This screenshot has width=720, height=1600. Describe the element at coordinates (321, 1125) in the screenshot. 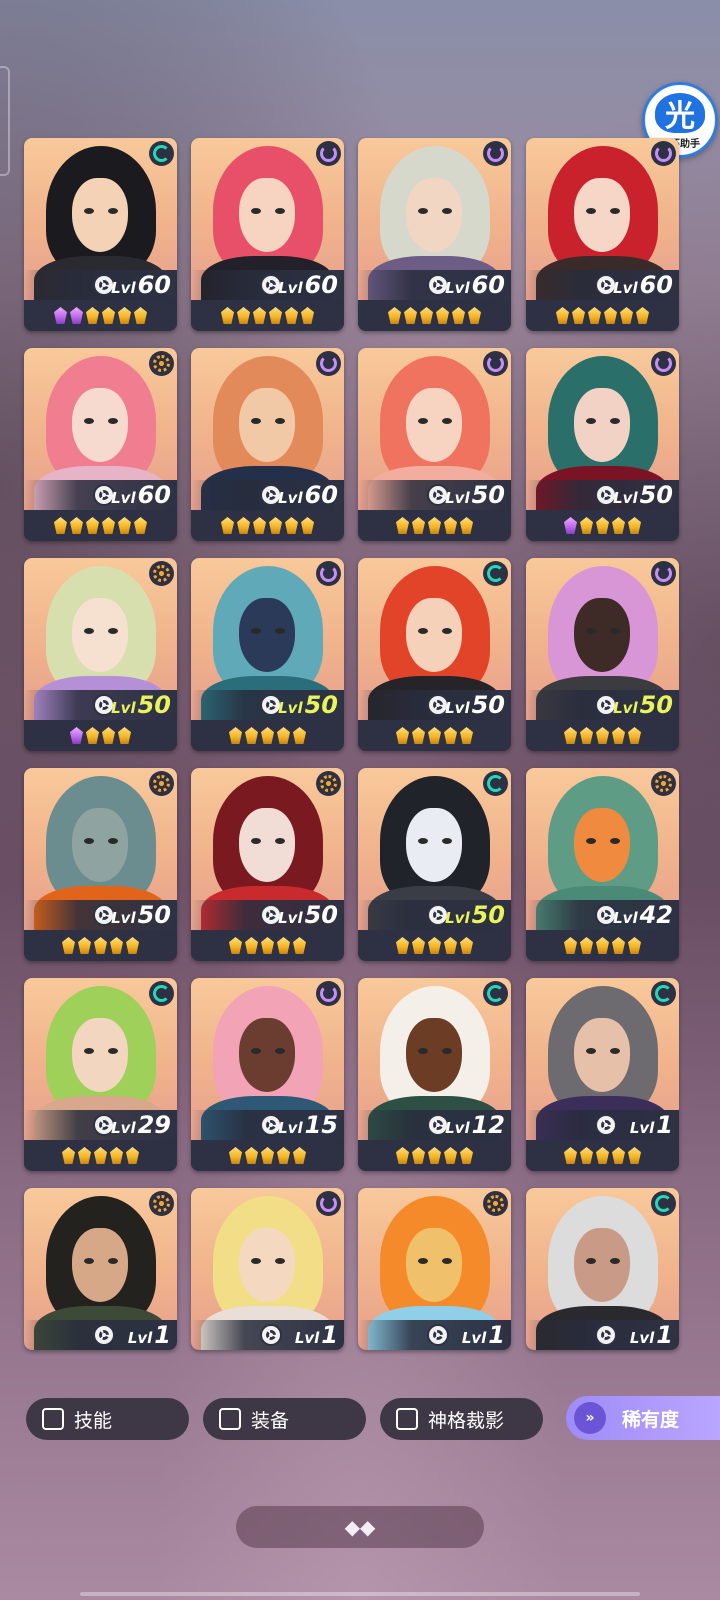

I see `level-number: 15` at that location.